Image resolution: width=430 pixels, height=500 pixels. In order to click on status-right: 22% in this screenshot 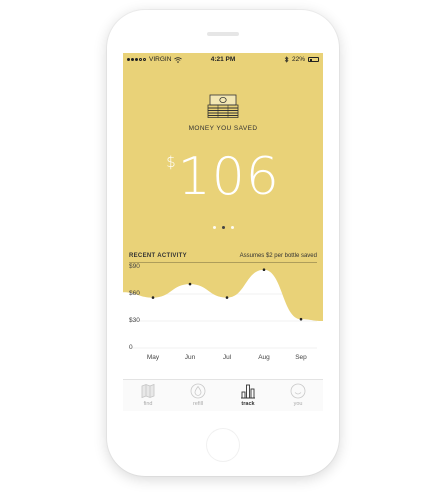, I will do `click(301, 59)`.